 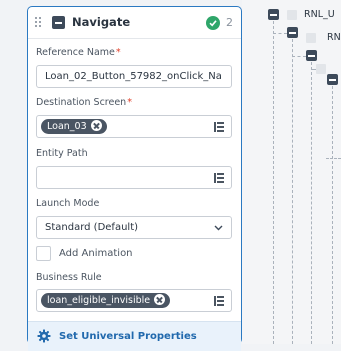 I want to click on panel-header: Navigate 2, so click(x=134, y=23).